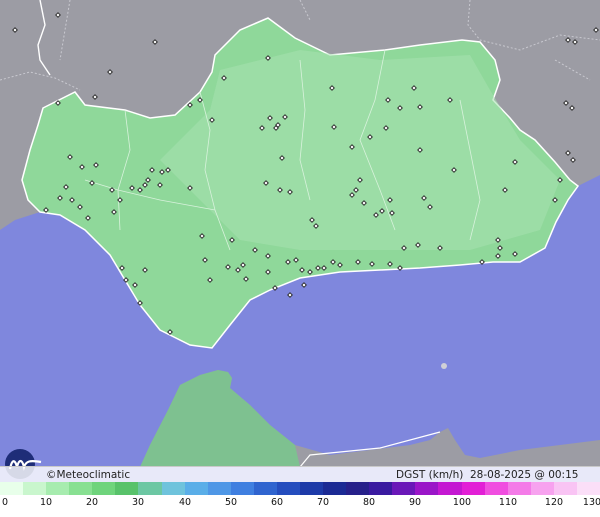  Describe the element at coordinates (277, 502) in the screenshot. I see `scale-label: 60` at that location.